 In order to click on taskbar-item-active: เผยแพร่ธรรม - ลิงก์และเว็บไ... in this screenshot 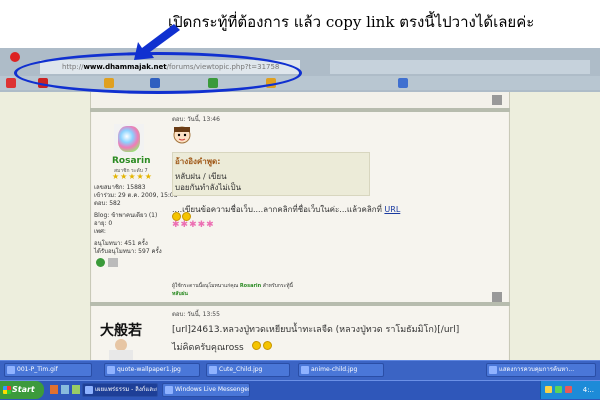, I will do `click(120, 390)`.